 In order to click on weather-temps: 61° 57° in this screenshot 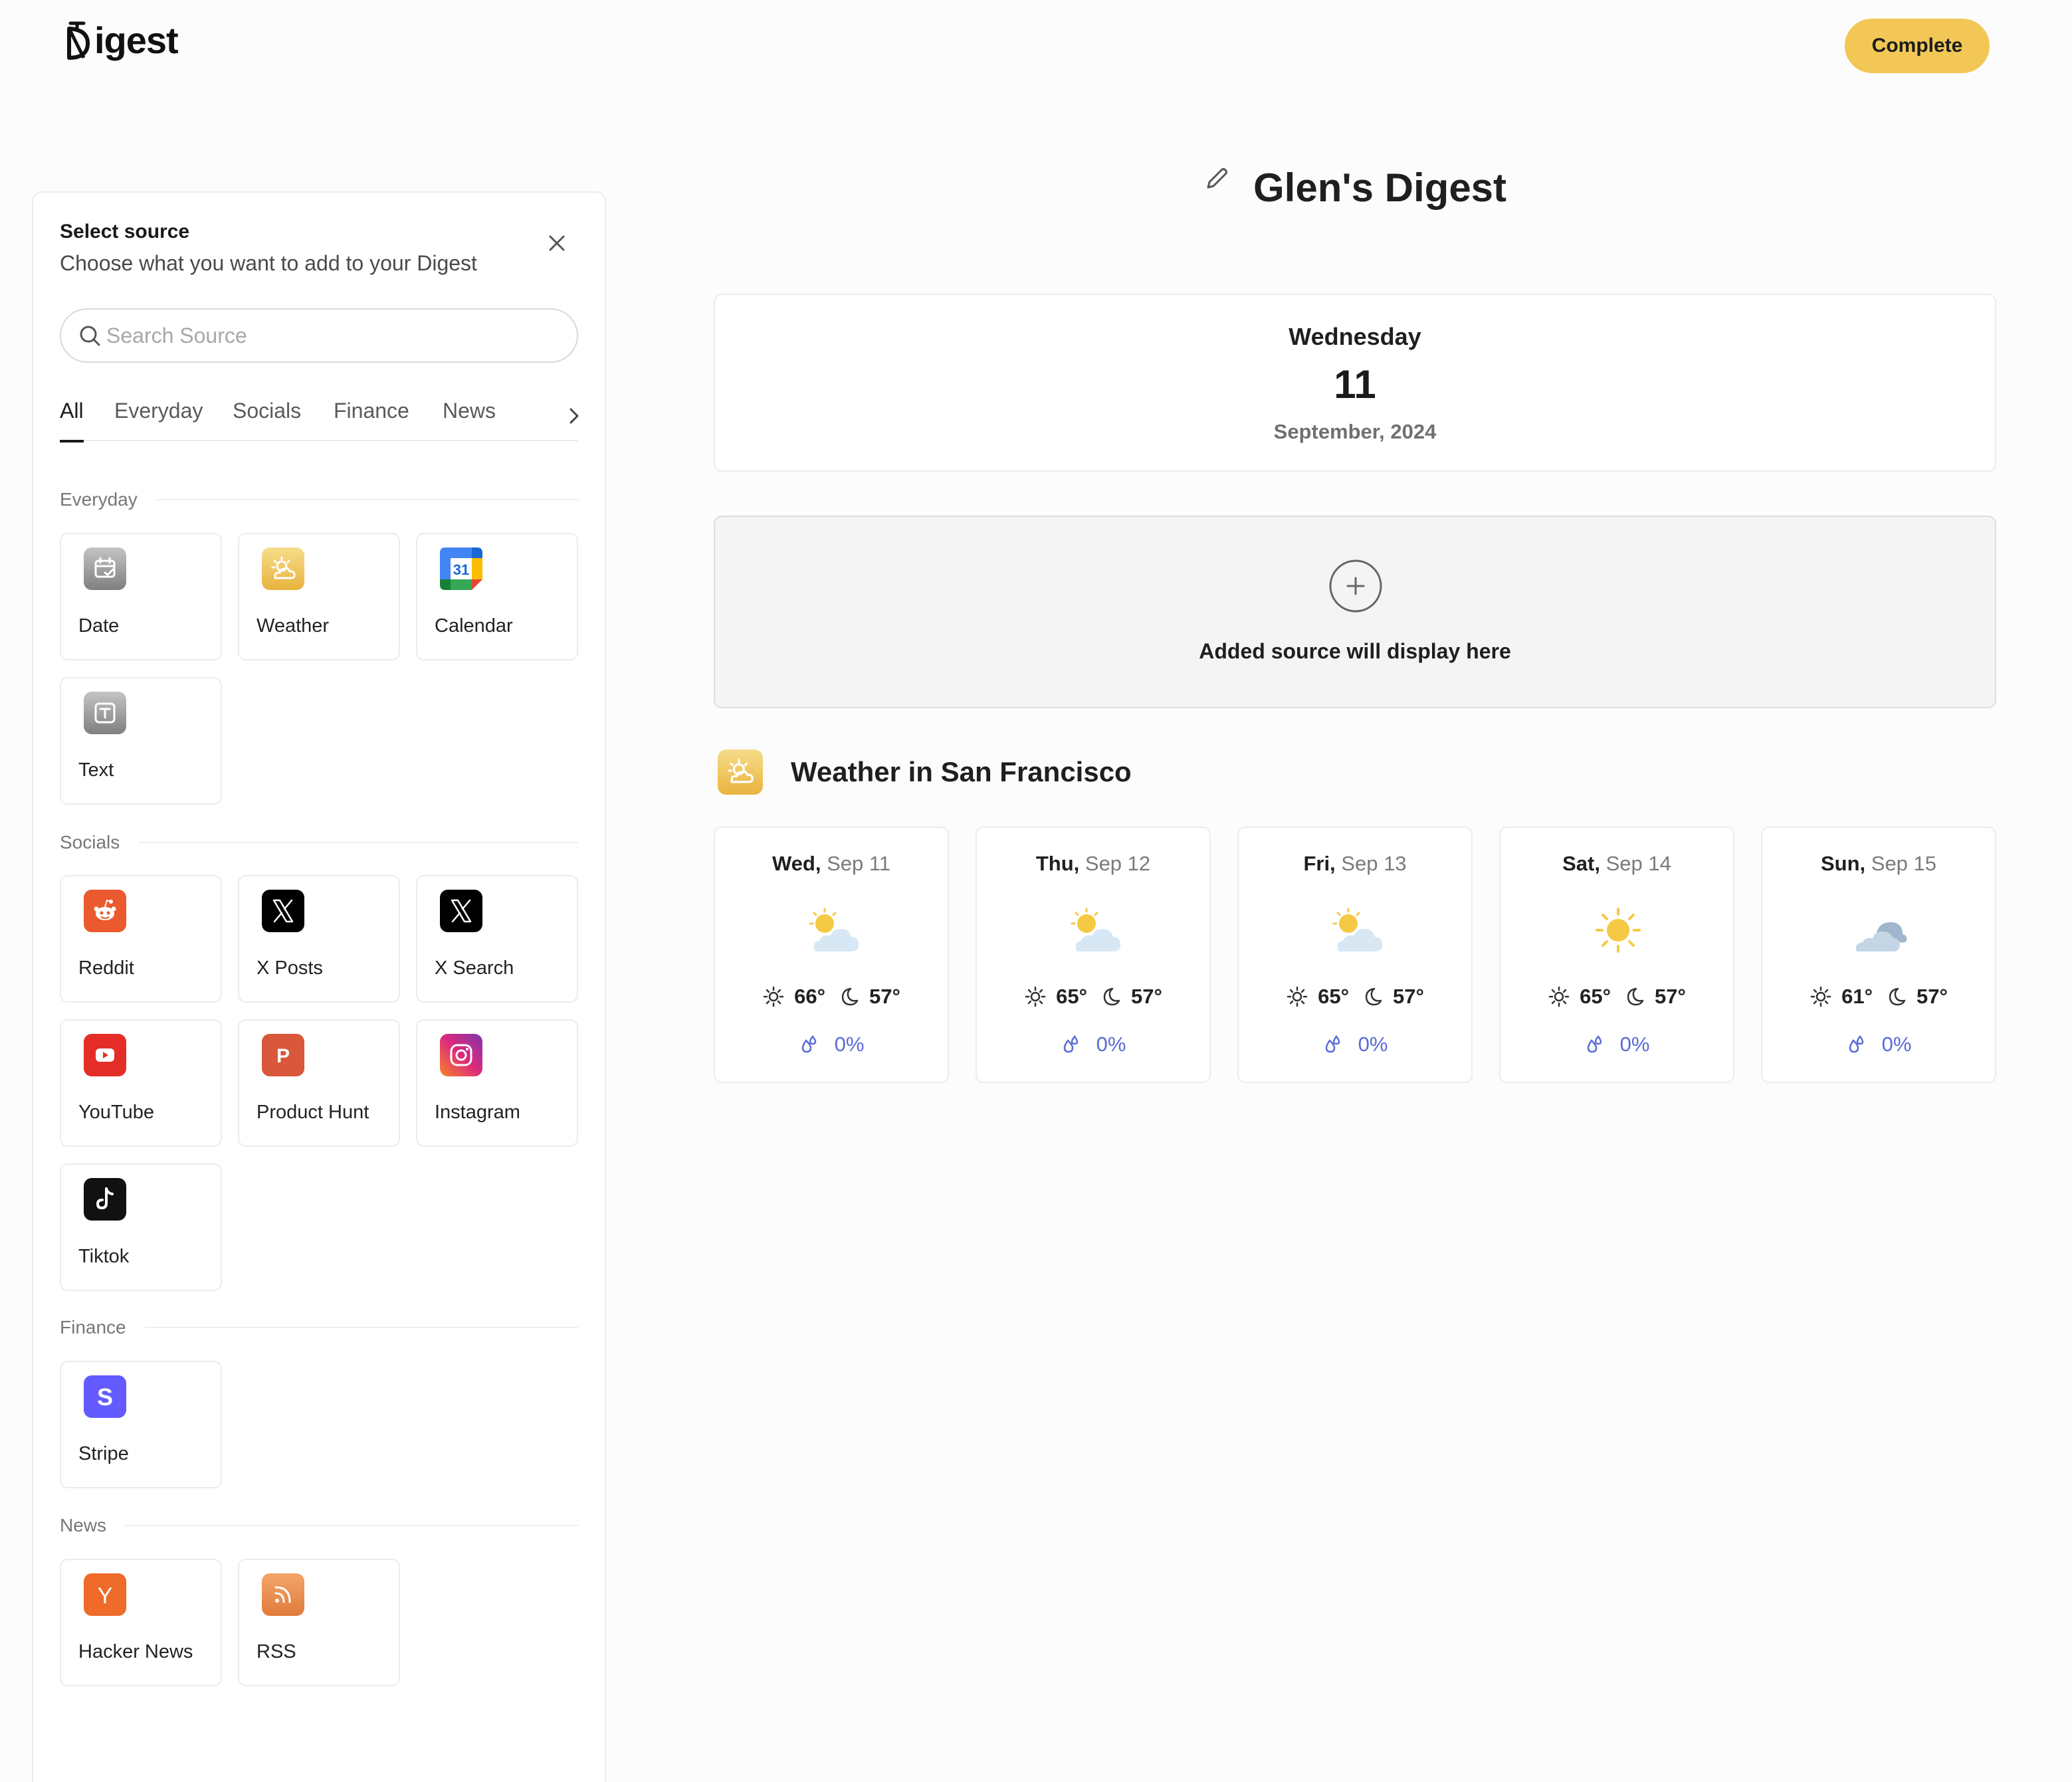, I will do `click(1878, 997)`.